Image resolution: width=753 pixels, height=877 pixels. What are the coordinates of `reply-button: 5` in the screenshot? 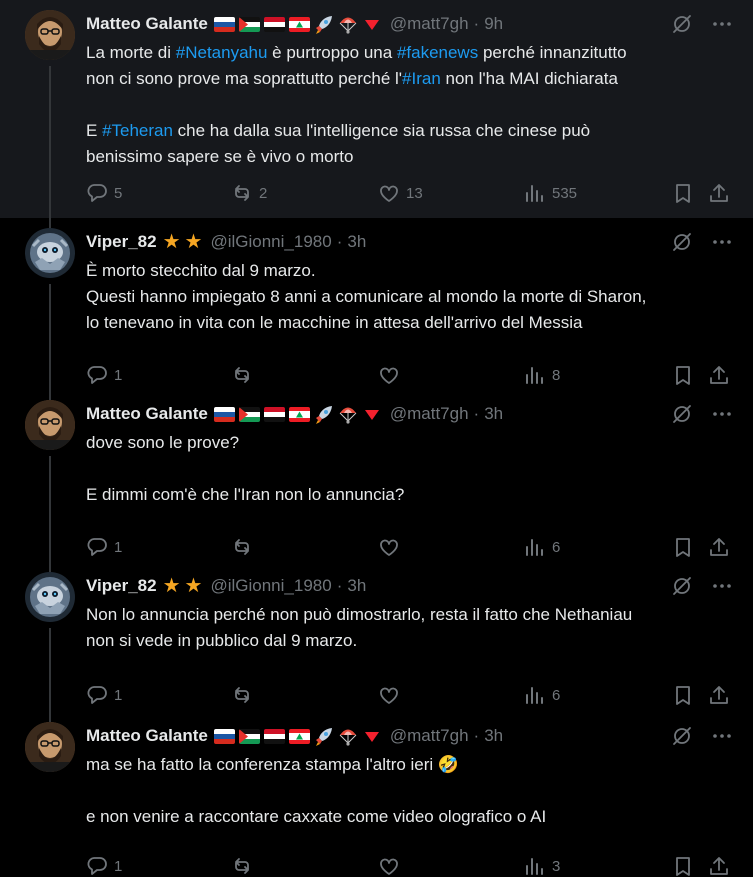 It's located at (104, 193).